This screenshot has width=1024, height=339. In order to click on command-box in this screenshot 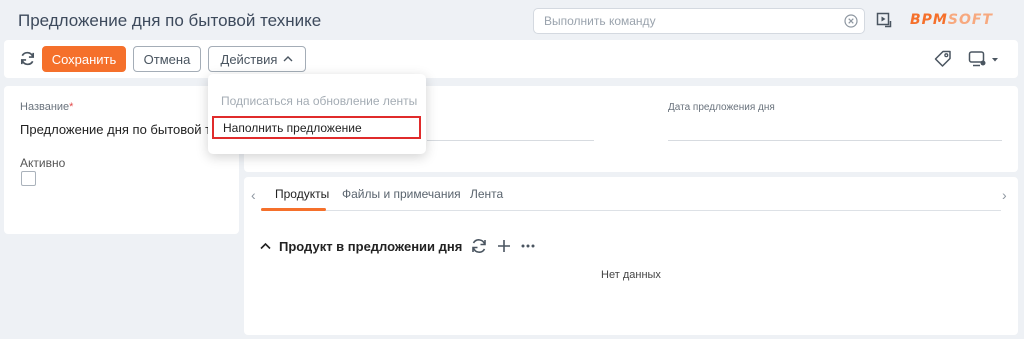, I will do `click(699, 21)`.